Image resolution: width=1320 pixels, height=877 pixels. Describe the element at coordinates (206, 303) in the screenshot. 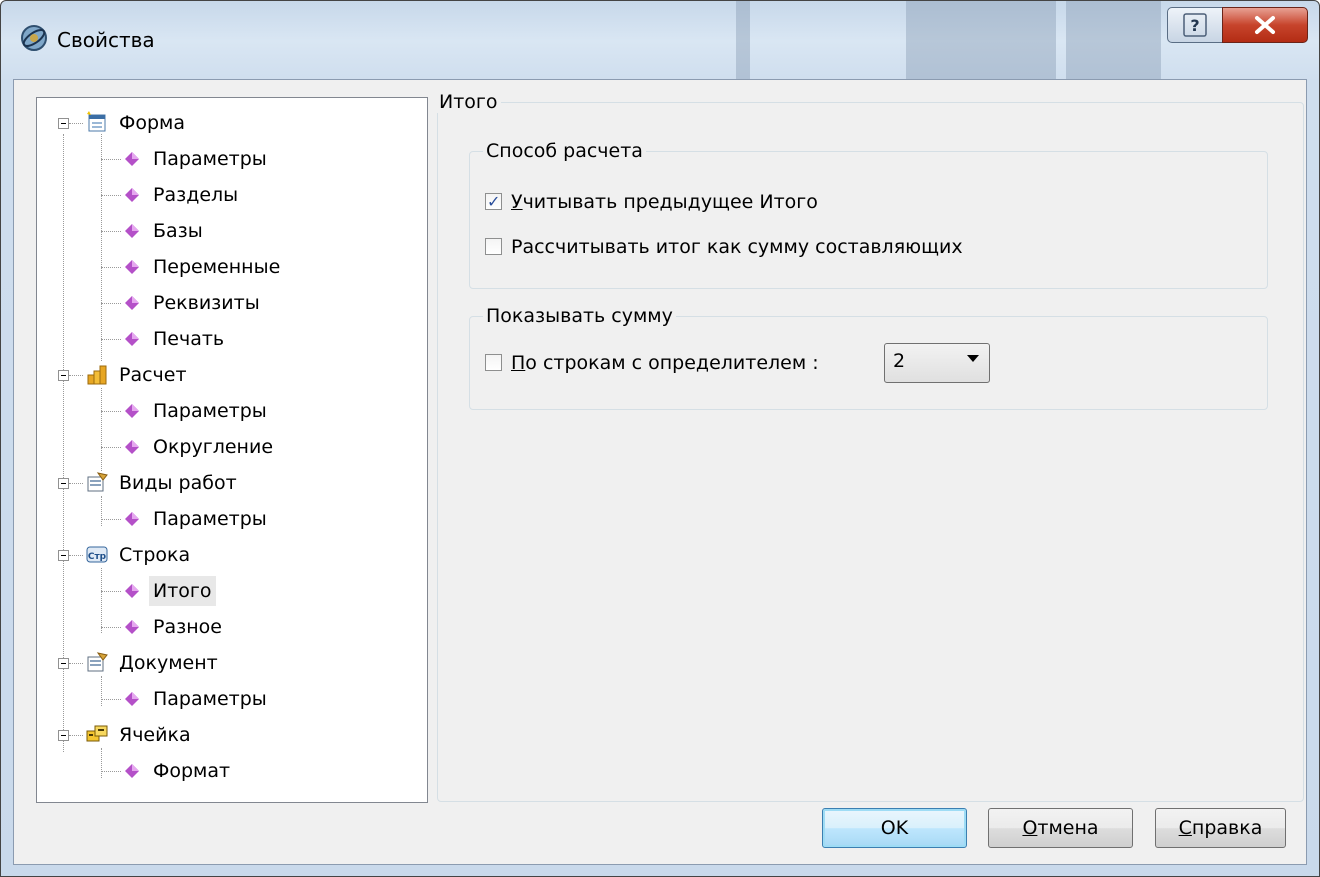

I see `tree-leaf-label: Реквизиты` at that location.